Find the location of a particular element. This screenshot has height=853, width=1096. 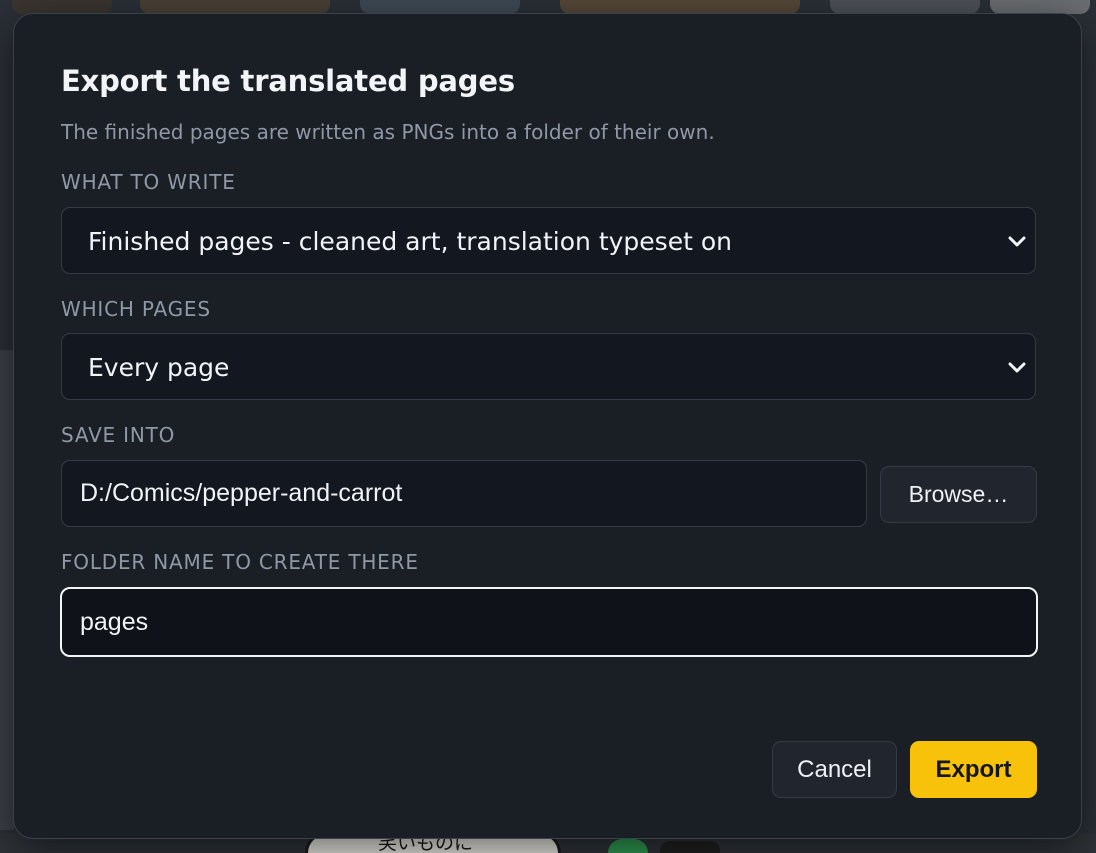

folder-name-input is located at coordinates (549, 622).